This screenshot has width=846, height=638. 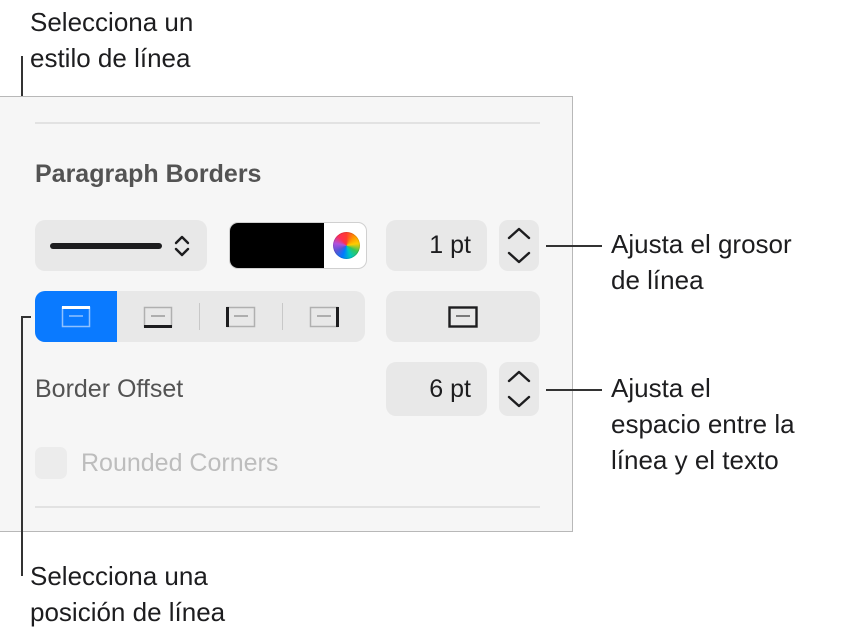 I want to click on color-swatch, so click(x=277, y=245).